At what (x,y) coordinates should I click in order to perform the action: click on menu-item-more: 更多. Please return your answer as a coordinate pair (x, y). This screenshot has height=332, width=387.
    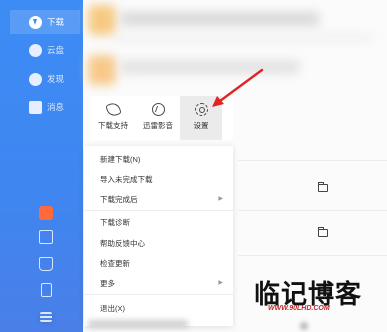
    Looking at the image, I should click on (107, 283).